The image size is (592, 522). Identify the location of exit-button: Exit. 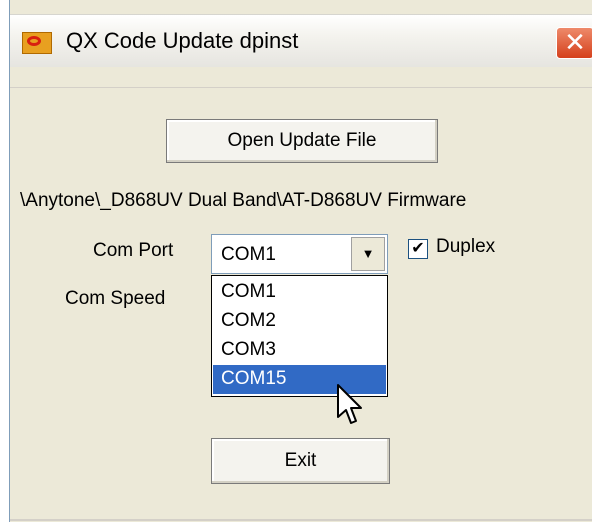
(300, 461).